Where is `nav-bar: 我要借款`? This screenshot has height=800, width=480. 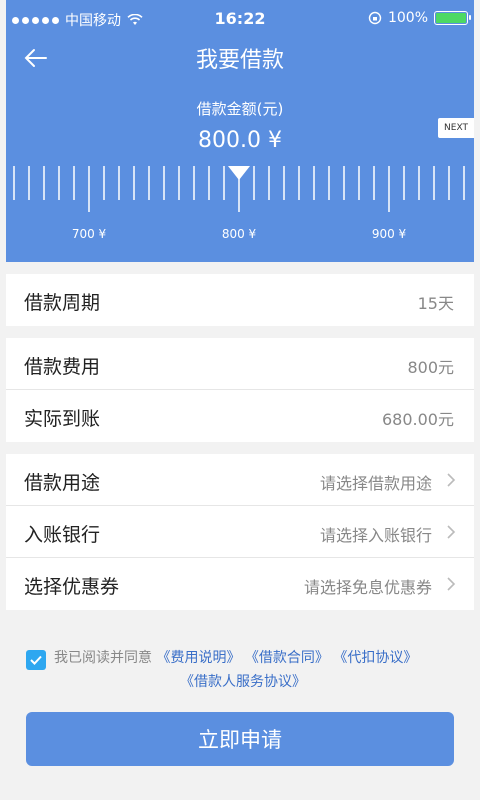
nav-bar: 我要借款 is located at coordinates (240, 58).